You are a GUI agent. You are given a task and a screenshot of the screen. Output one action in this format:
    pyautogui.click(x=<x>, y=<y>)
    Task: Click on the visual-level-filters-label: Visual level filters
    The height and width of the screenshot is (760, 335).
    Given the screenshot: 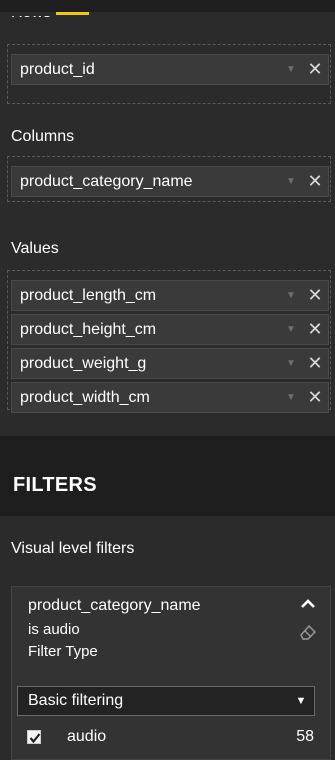 What is the action you would take?
    pyautogui.click(x=73, y=548)
    